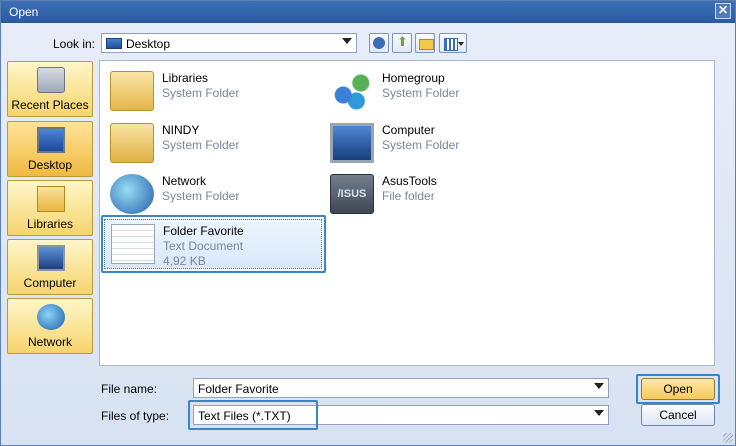 The width and height of the screenshot is (736, 446). I want to click on title-bar: Open ✕, so click(368, 12).